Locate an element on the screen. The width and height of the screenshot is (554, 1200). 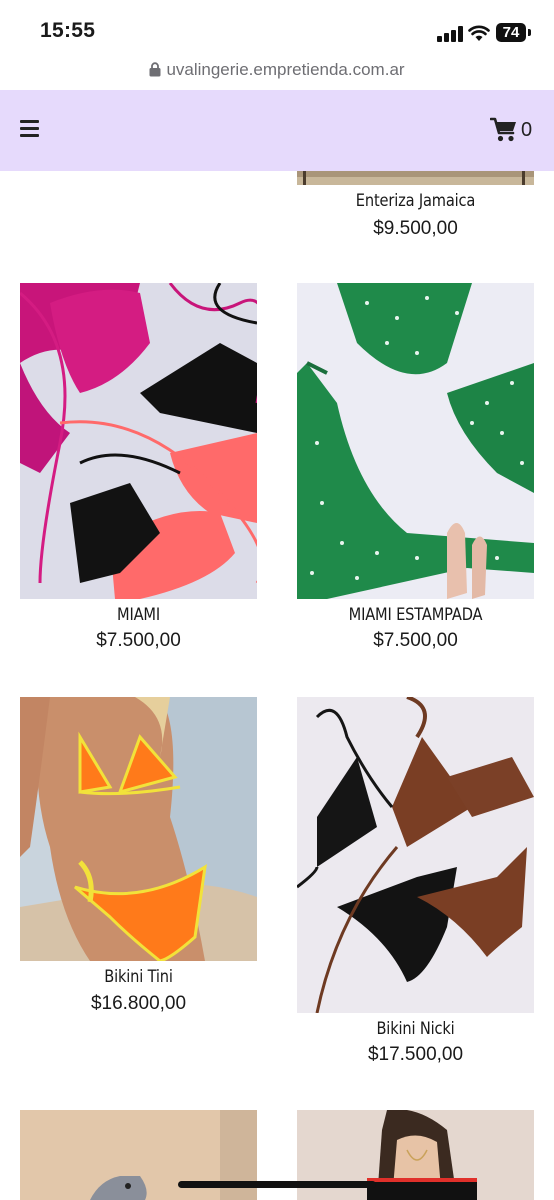
product-card: MIAMI ESTAMPADA $7.500,00 is located at coordinates (415, 473).